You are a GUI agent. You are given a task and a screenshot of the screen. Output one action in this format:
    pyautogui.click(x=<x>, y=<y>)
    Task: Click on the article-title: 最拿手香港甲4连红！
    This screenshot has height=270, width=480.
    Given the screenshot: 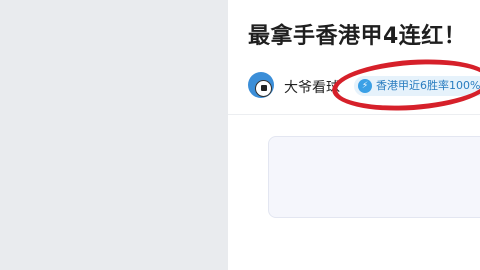 What is the action you would take?
    pyautogui.click(x=357, y=36)
    